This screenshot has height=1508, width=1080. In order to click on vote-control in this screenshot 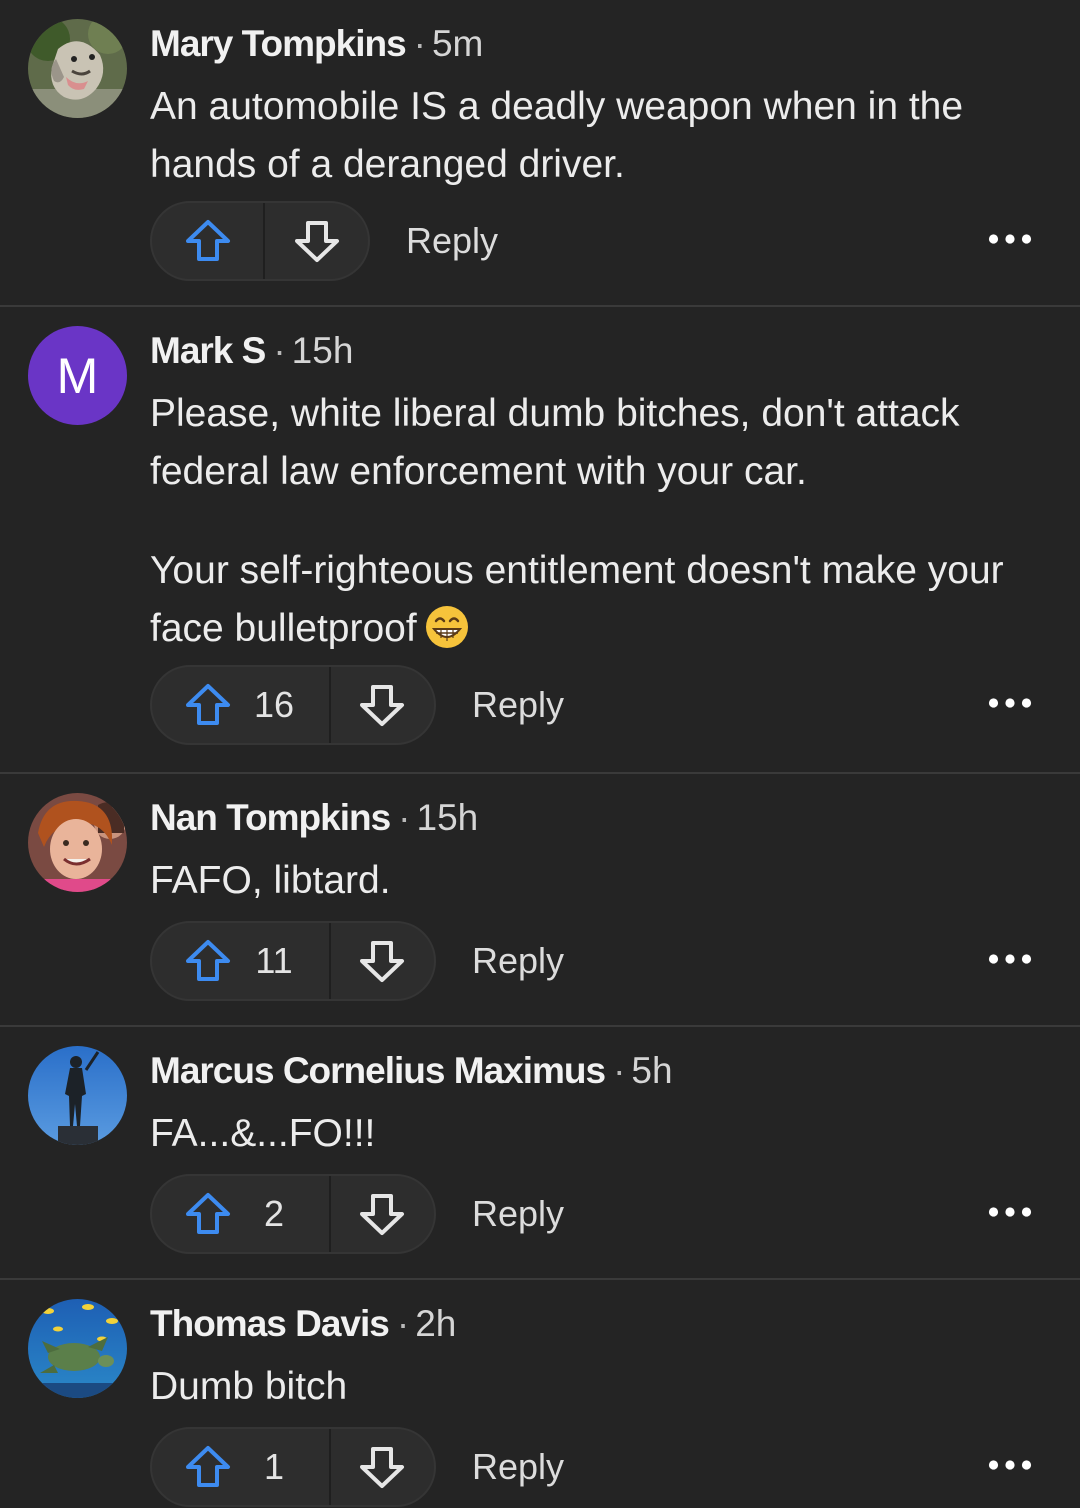, I will do `click(260, 241)`.